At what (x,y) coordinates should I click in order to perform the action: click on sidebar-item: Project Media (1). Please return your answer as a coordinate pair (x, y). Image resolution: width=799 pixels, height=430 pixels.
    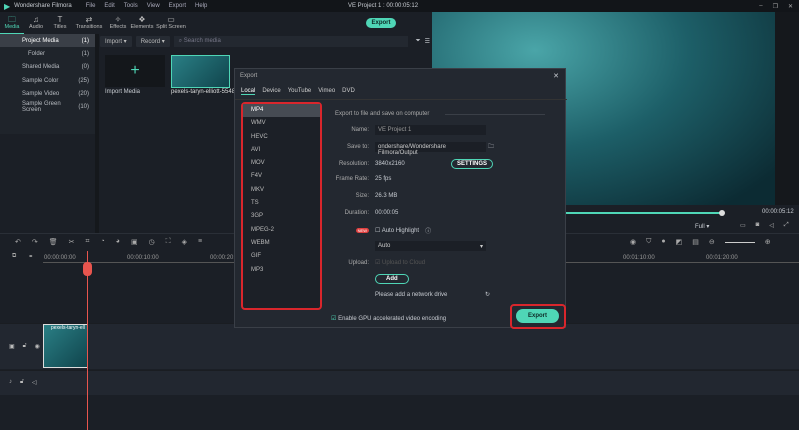
    Looking at the image, I should click on (47, 41).